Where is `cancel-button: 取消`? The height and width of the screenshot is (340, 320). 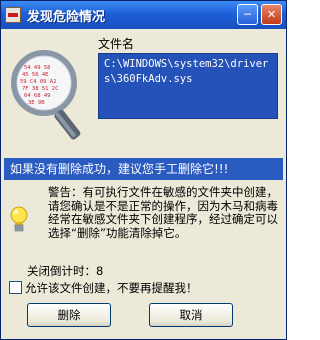
cancel-button: 取消 is located at coordinates (191, 315).